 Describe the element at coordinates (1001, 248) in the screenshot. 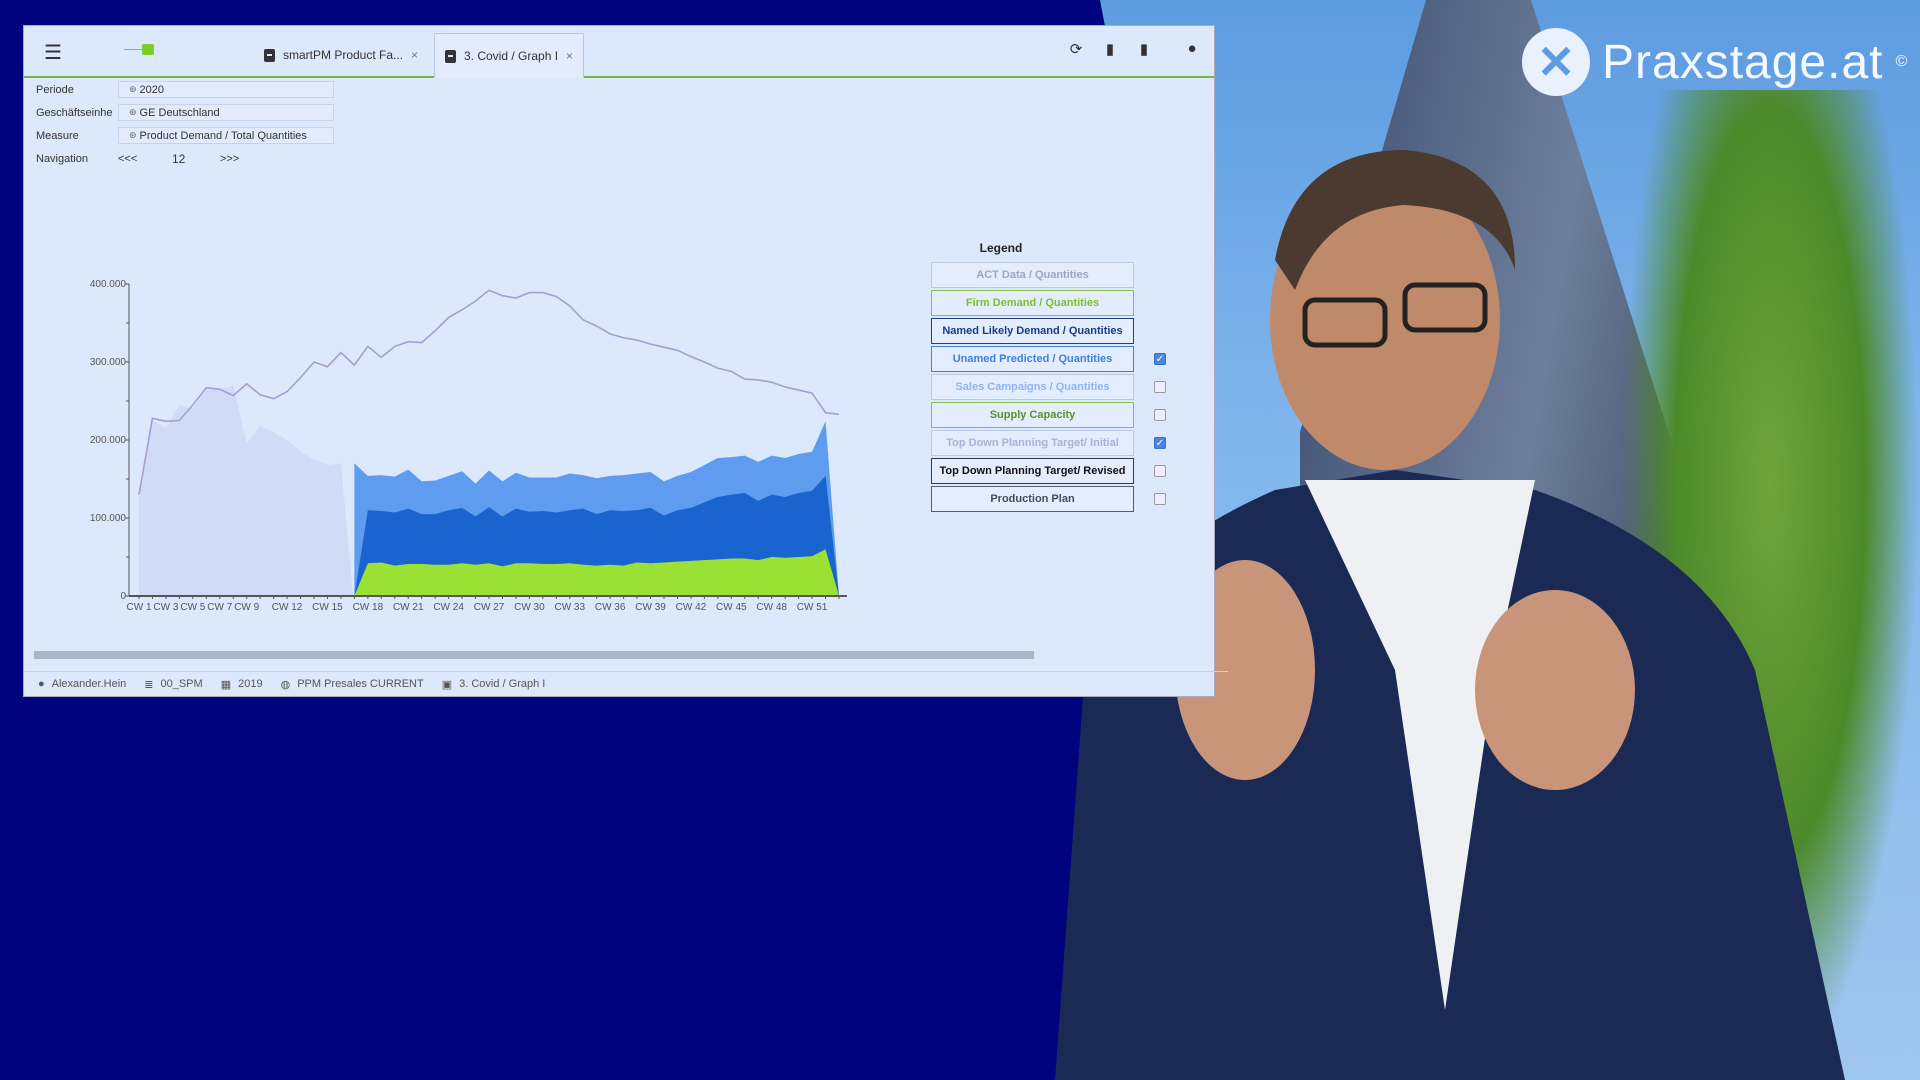

I see `legend-title: Legend` at that location.